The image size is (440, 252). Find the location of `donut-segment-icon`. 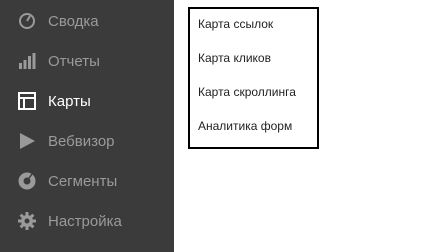

donut-segment-icon is located at coordinates (27, 181).